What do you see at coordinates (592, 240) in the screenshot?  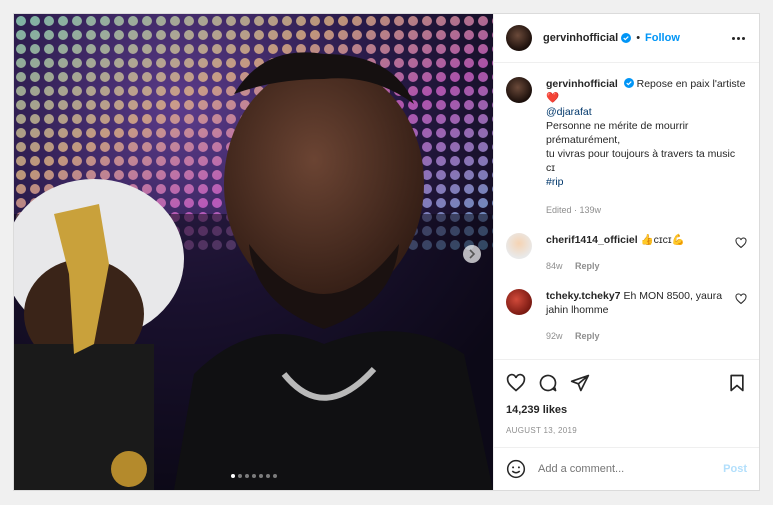 I see `comment-username: cherif1414_officiel` at bounding box center [592, 240].